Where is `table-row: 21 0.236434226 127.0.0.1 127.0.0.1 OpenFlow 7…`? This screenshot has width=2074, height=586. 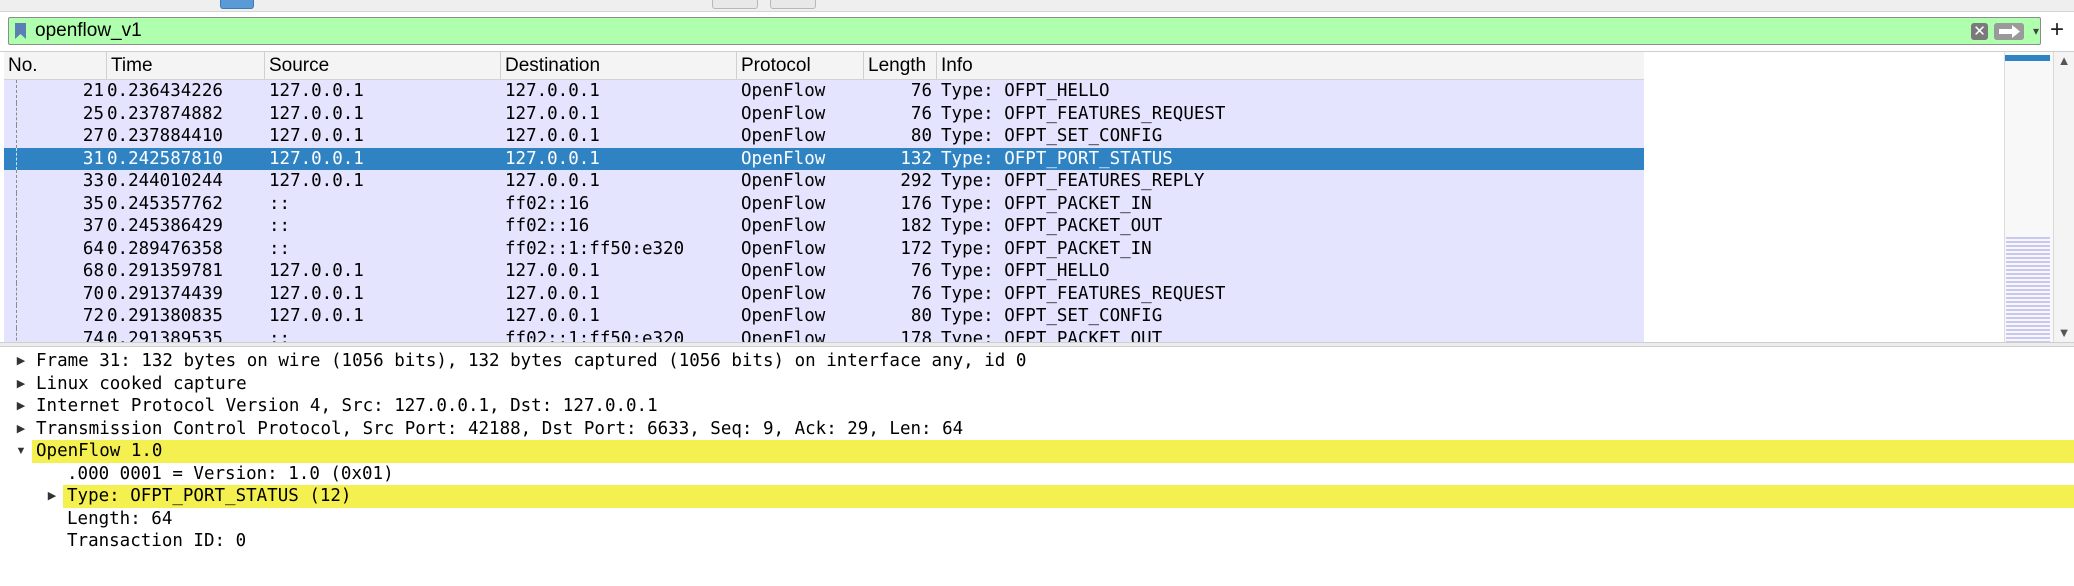 table-row: 21 0.236434226 127.0.0.1 127.0.0.1 OpenFlow 7… is located at coordinates (824, 91).